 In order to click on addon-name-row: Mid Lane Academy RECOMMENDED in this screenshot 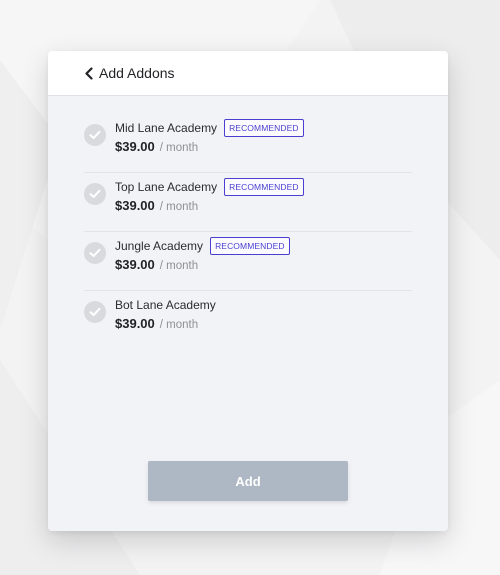, I will do `click(209, 128)`.